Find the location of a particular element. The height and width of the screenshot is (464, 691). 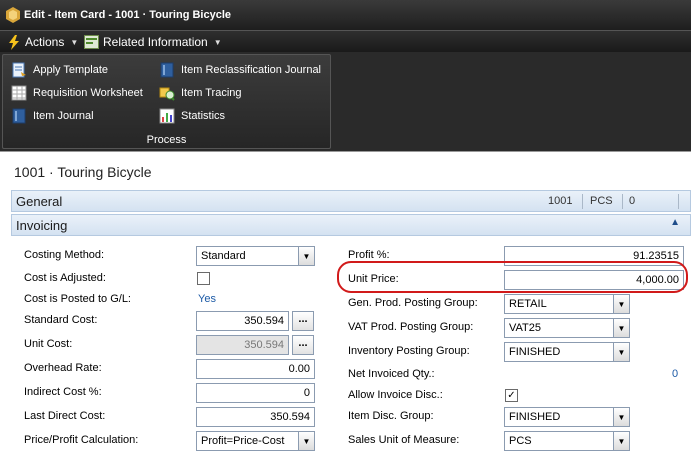

worksheet-icon is located at coordinates (19, 93).